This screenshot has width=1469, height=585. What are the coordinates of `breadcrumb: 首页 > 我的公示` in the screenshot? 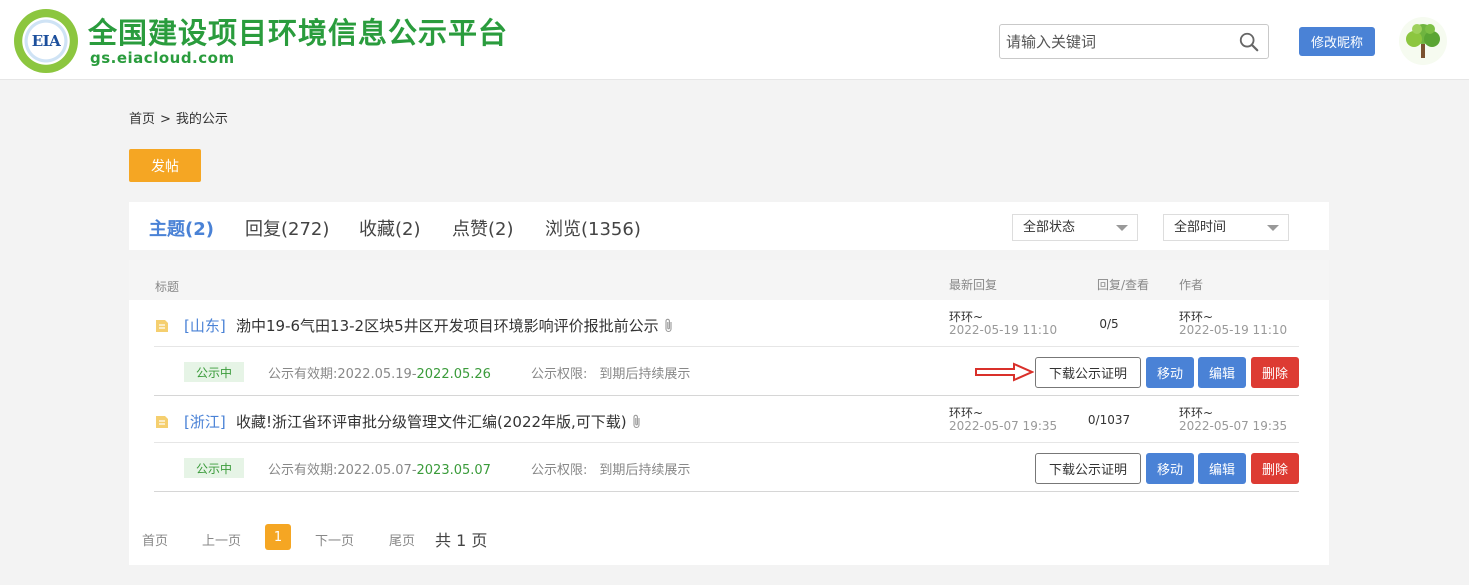 It's located at (178, 117).